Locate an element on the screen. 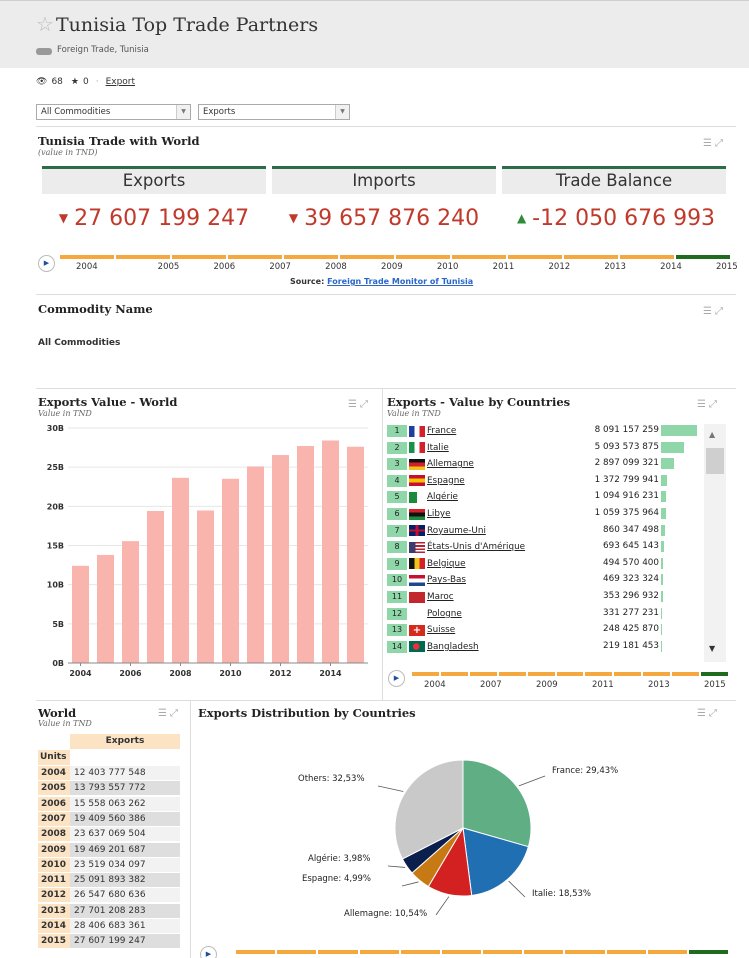  country-name: Libye is located at coordinates (439, 514).